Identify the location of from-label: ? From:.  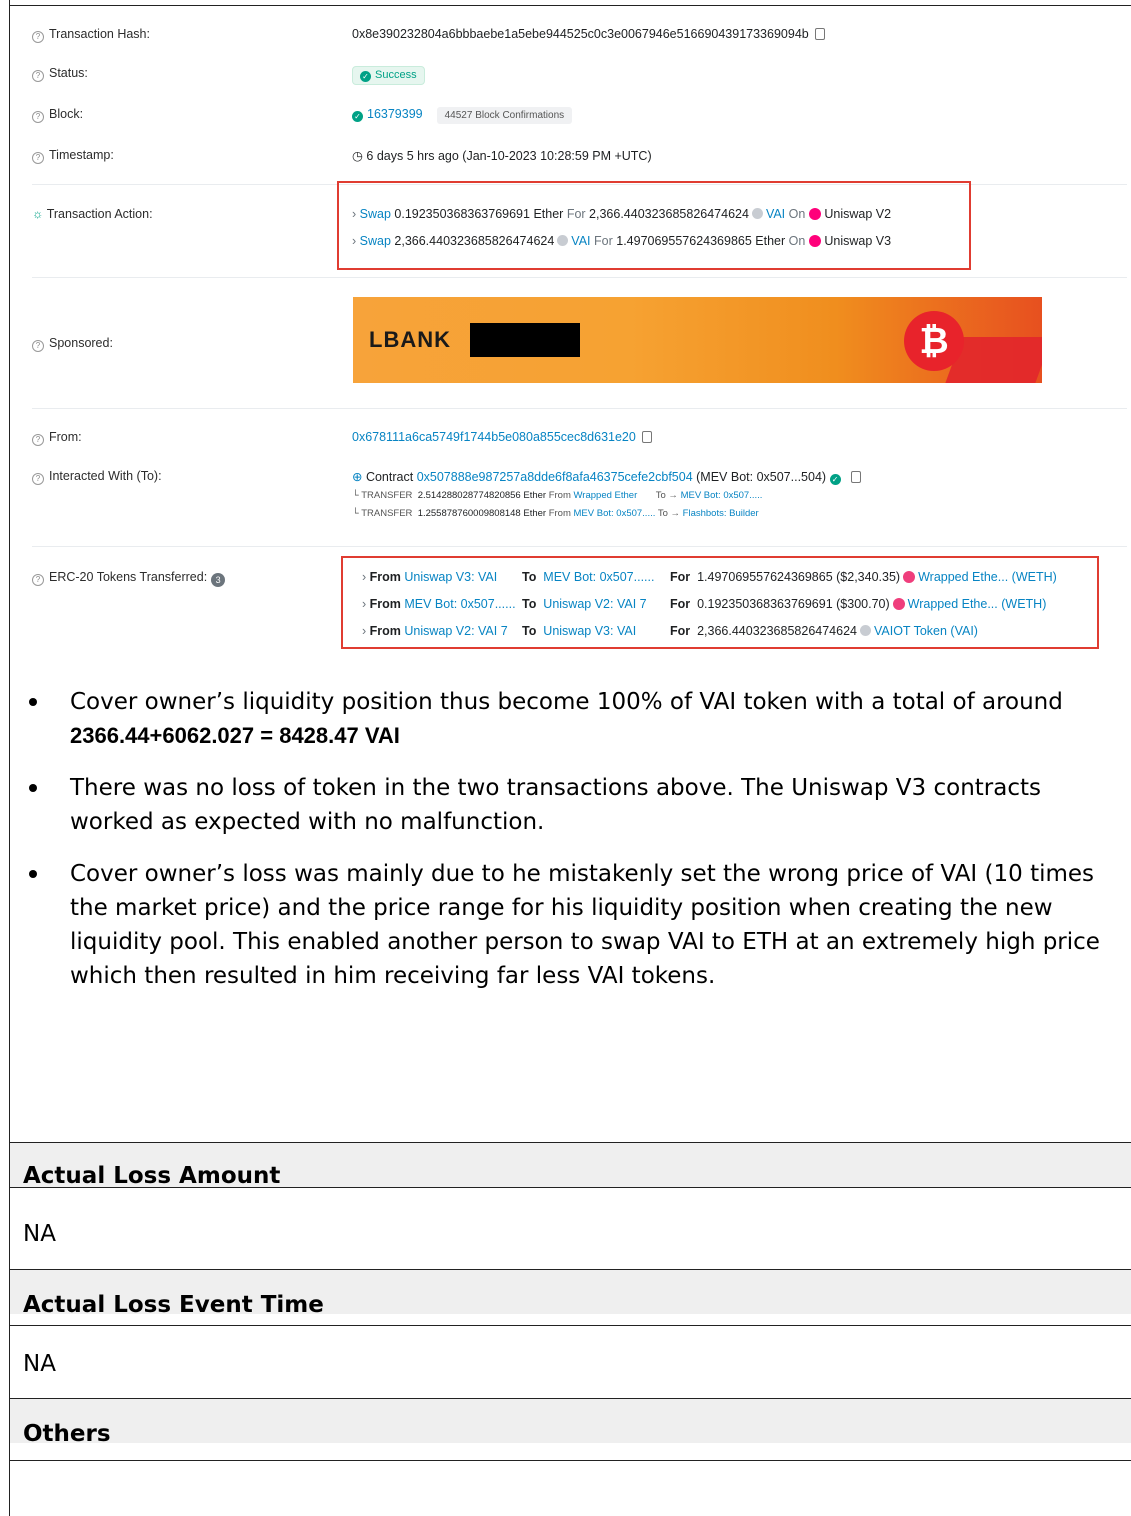
(57, 438).